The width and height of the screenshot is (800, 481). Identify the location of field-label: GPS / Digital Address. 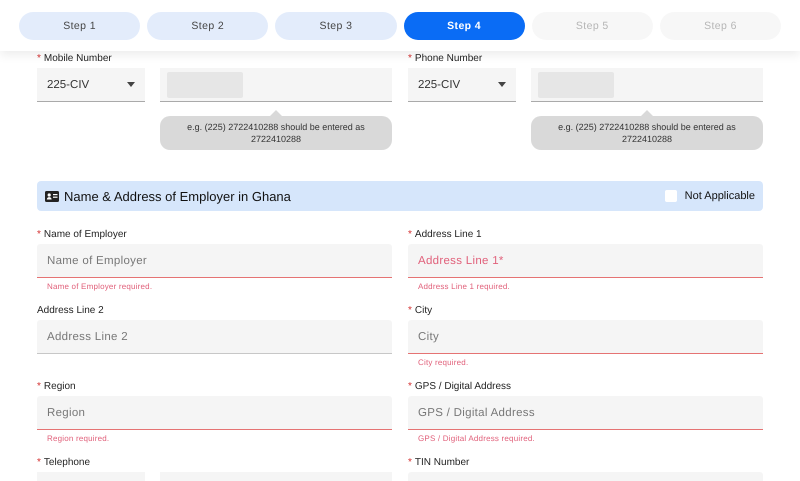
(463, 386).